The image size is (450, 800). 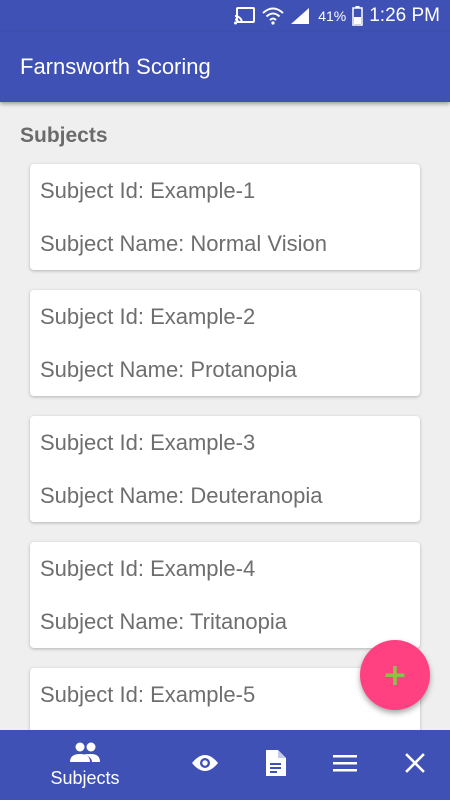 I want to click on nav-report, so click(x=275, y=765).